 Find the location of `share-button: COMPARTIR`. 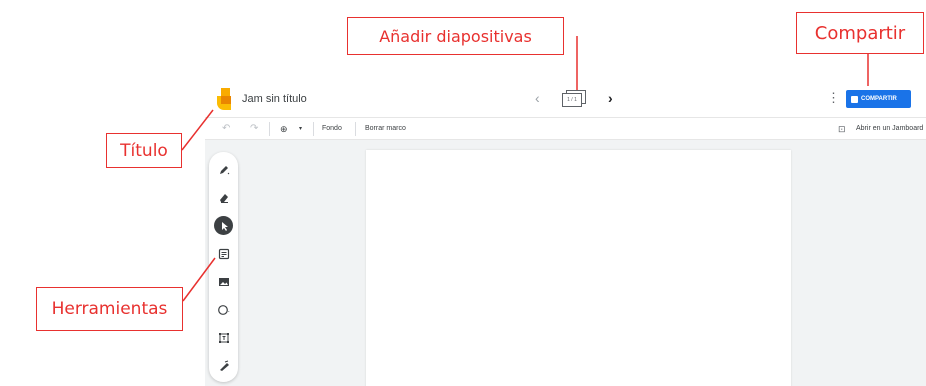

share-button: COMPARTIR is located at coordinates (878, 99).